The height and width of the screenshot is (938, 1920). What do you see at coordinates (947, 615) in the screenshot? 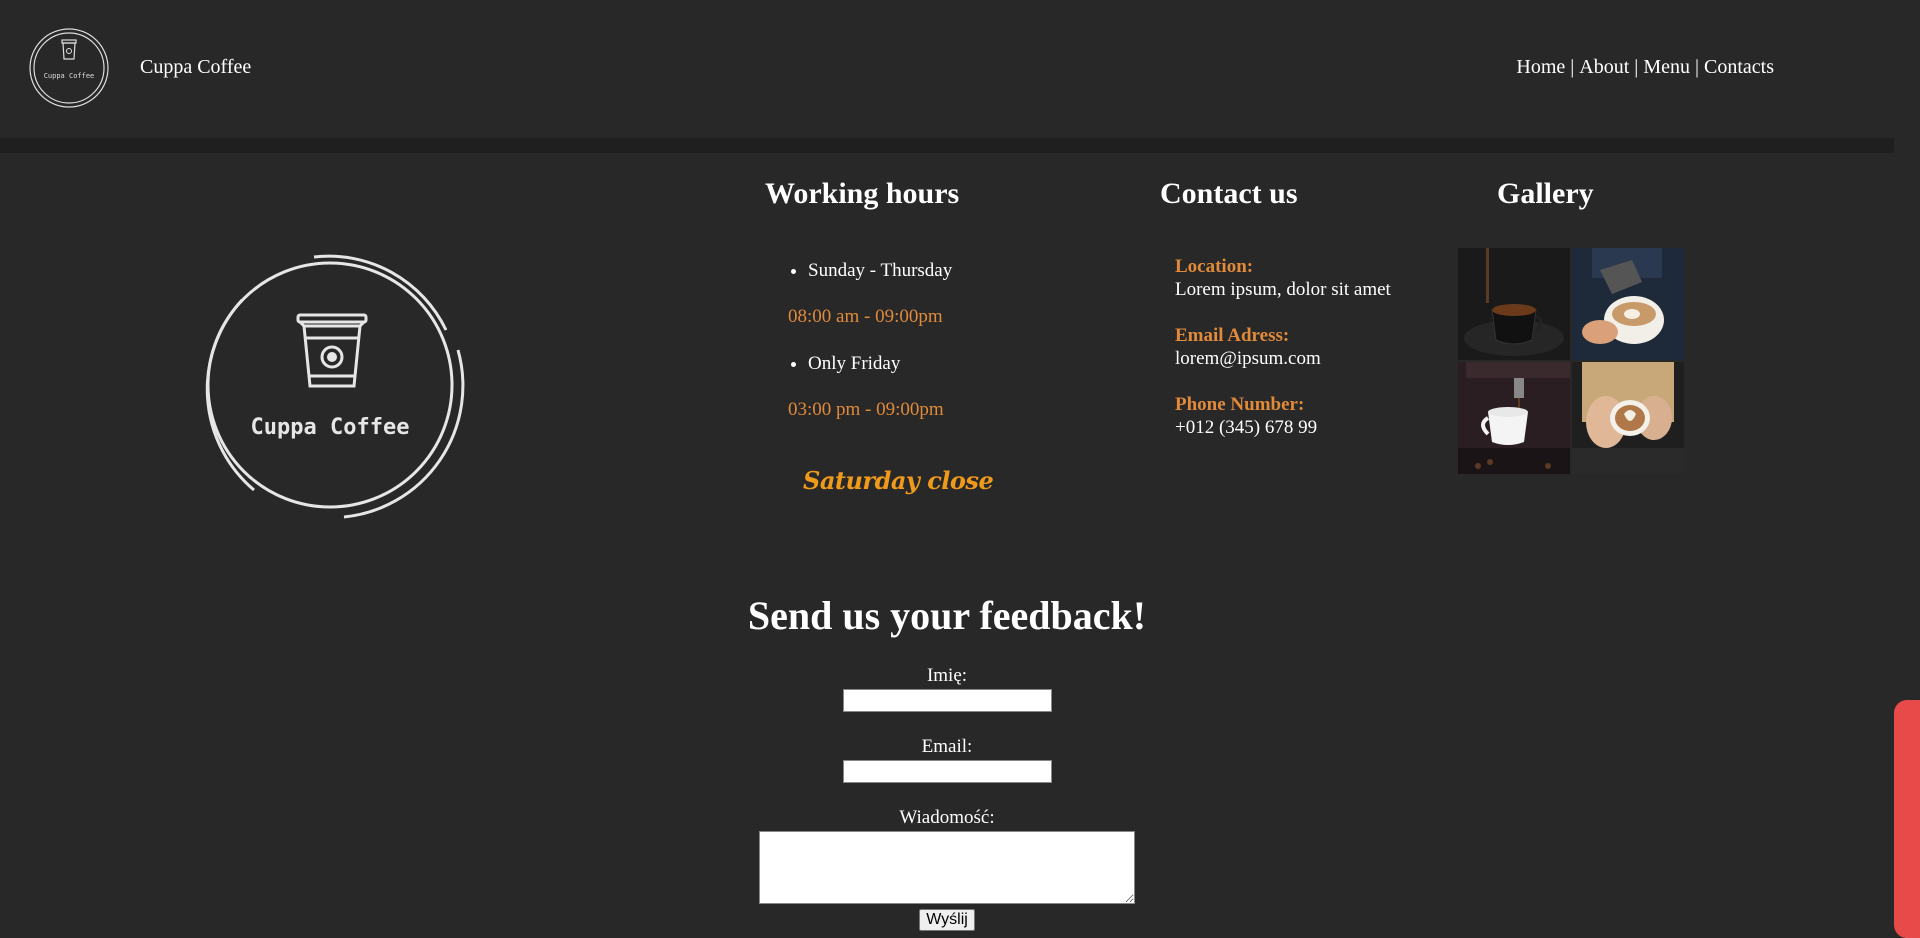
I see `feedback-title: Send us your feedback!` at bounding box center [947, 615].